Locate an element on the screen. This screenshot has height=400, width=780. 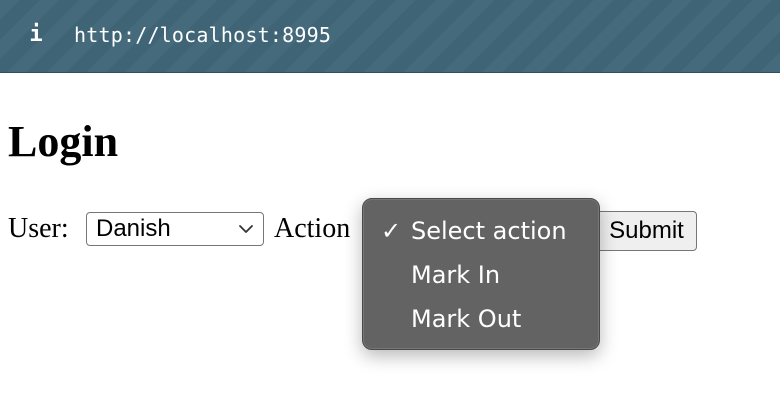
checkmark-icon: ✓ is located at coordinates (391, 231).